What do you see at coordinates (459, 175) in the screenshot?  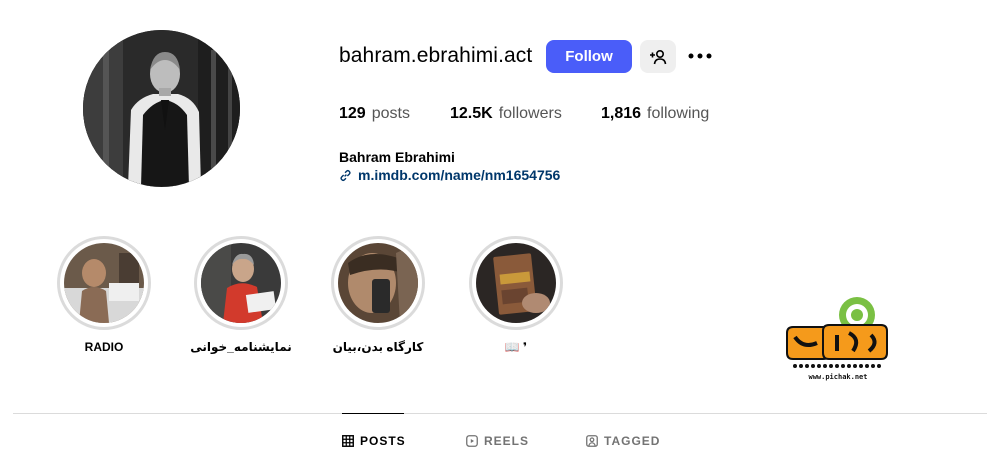 I see `profile-link-text: m.imdb.com/name/nm1654756` at bounding box center [459, 175].